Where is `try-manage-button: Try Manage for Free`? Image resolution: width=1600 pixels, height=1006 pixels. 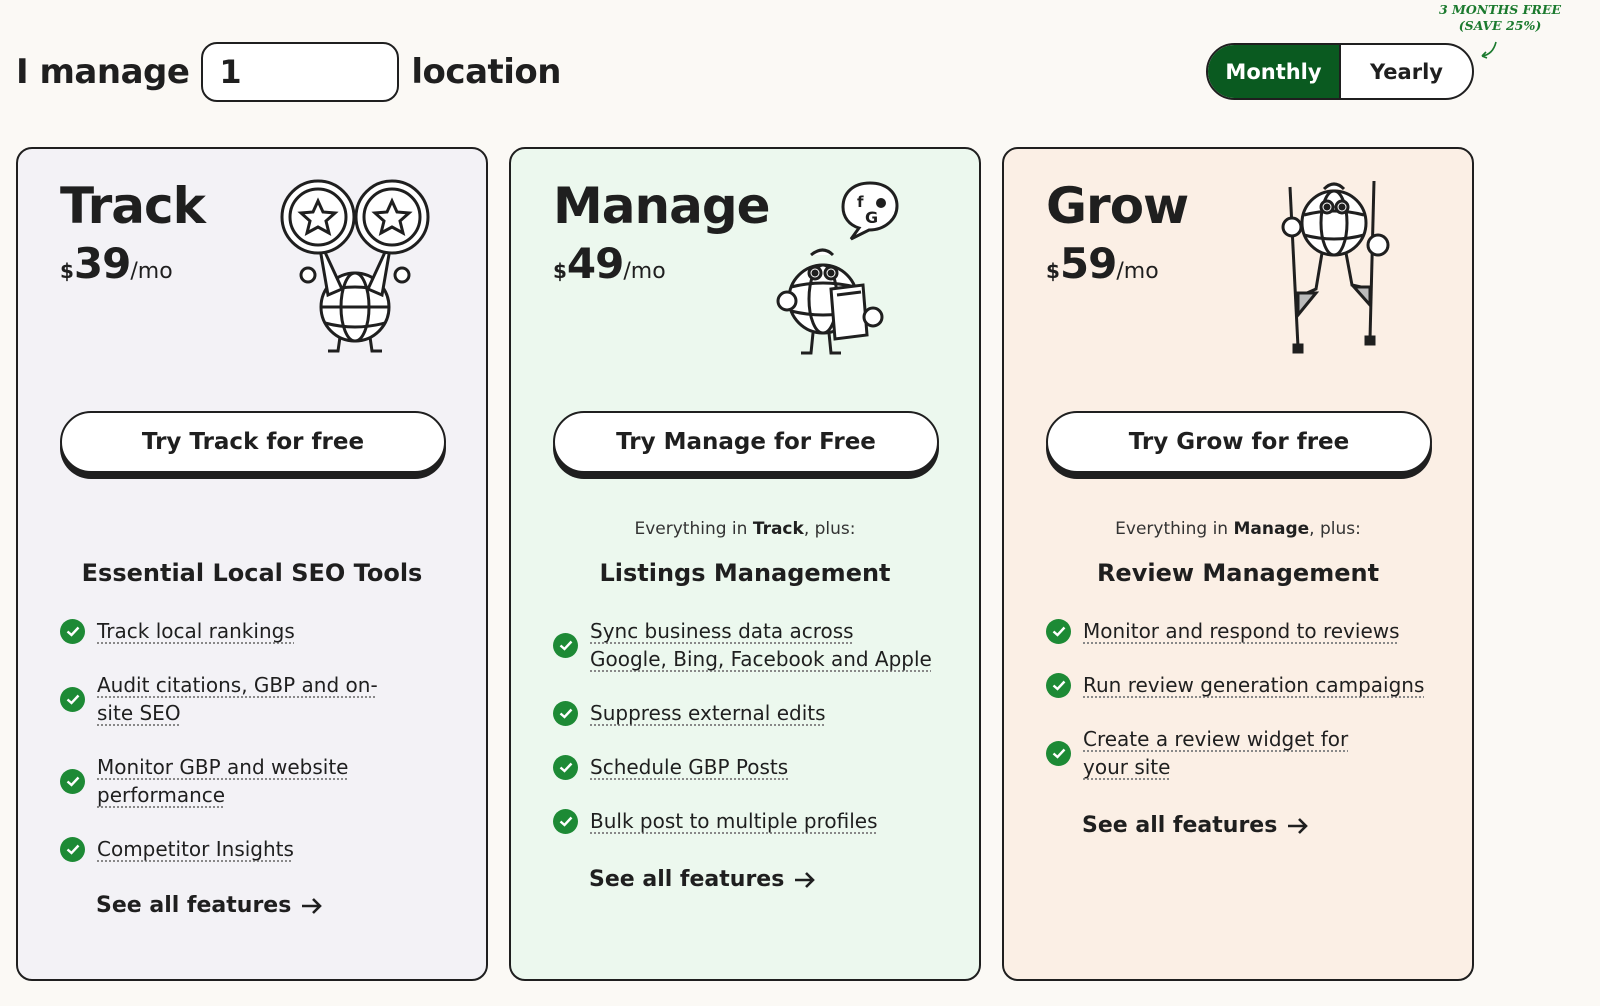
try-manage-button: Try Manage for Free is located at coordinates (746, 442).